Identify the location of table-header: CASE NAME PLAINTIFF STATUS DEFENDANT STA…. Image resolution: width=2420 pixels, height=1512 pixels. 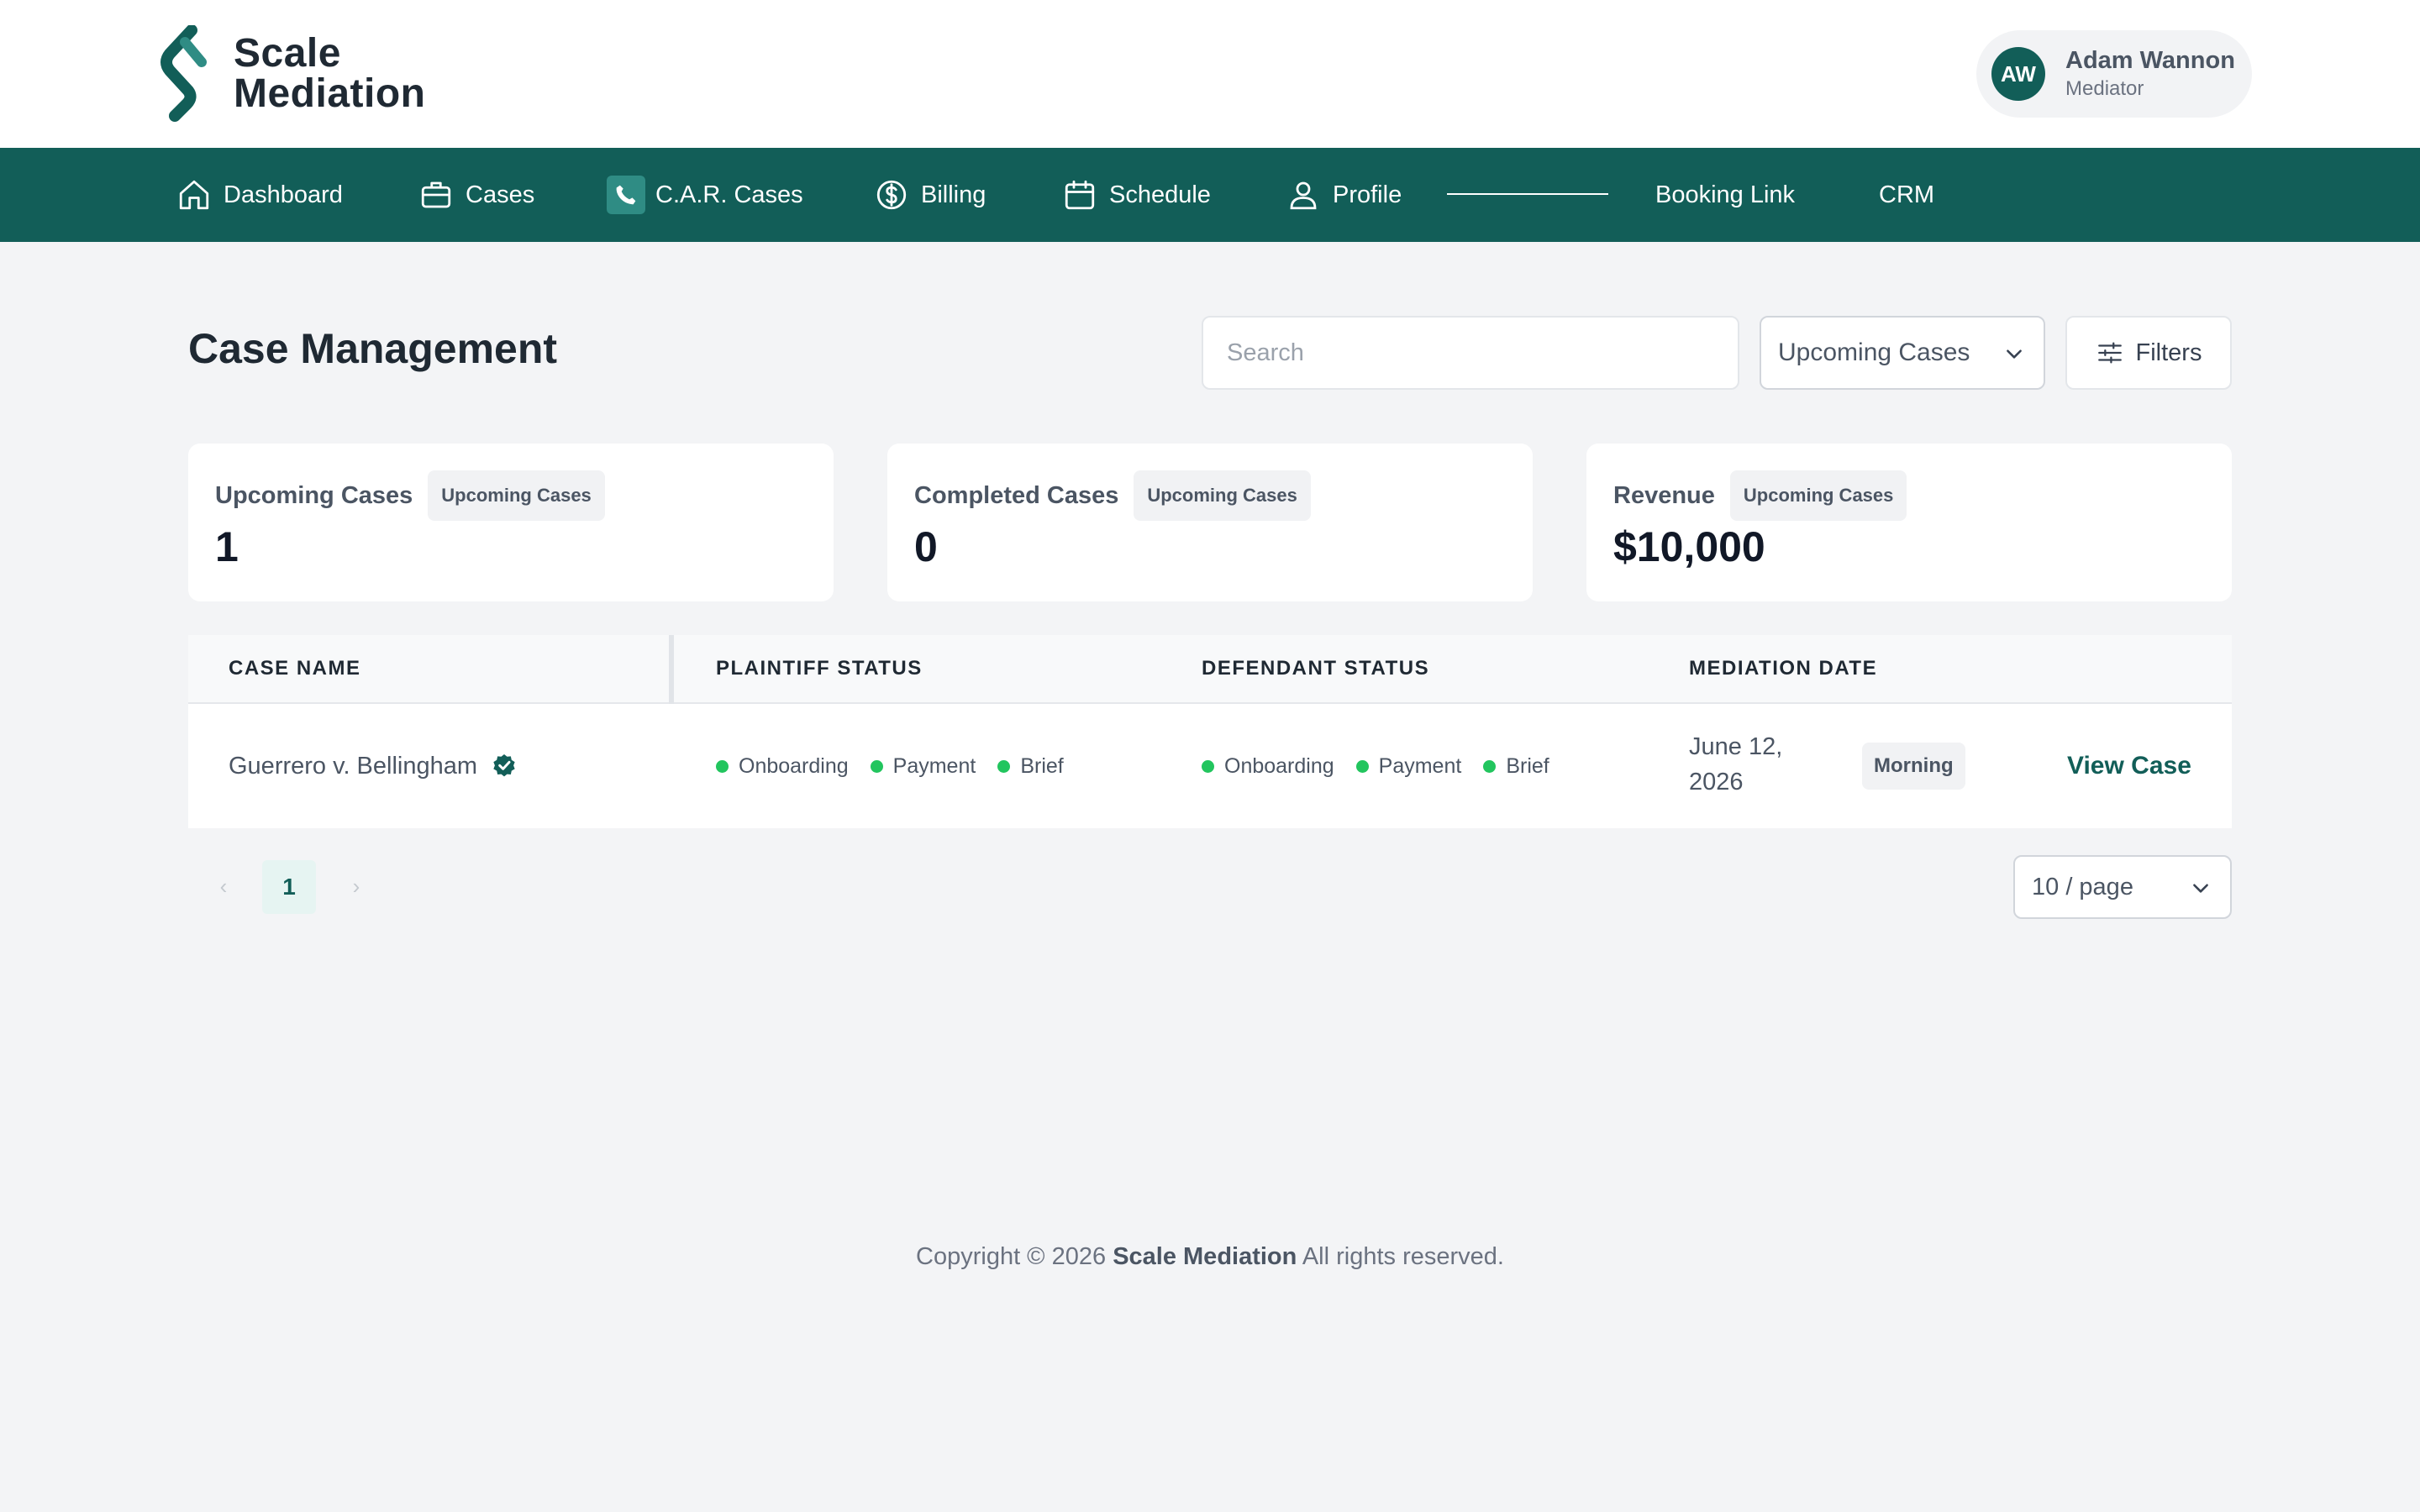
(1210, 669).